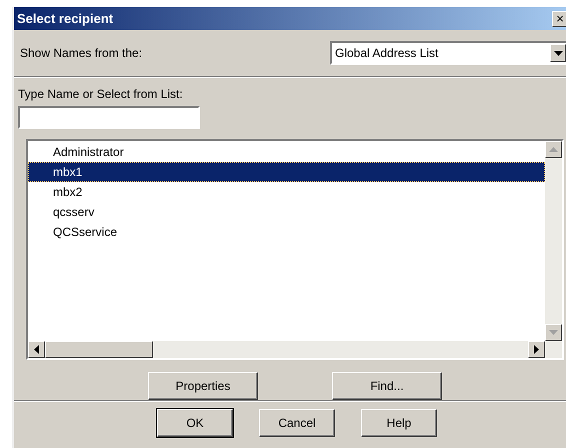 This screenshot has height=448, width=566. Describe the element at coordinates (36, 349) in the screenshot. I see `scroll-left-icon` at that location.